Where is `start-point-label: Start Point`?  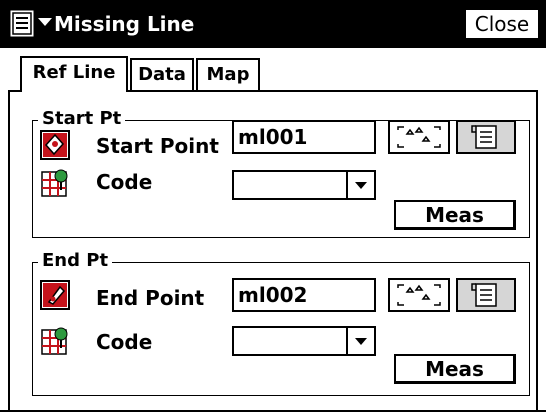
start-point-label: Start Point is located at coordinates (157, 146).